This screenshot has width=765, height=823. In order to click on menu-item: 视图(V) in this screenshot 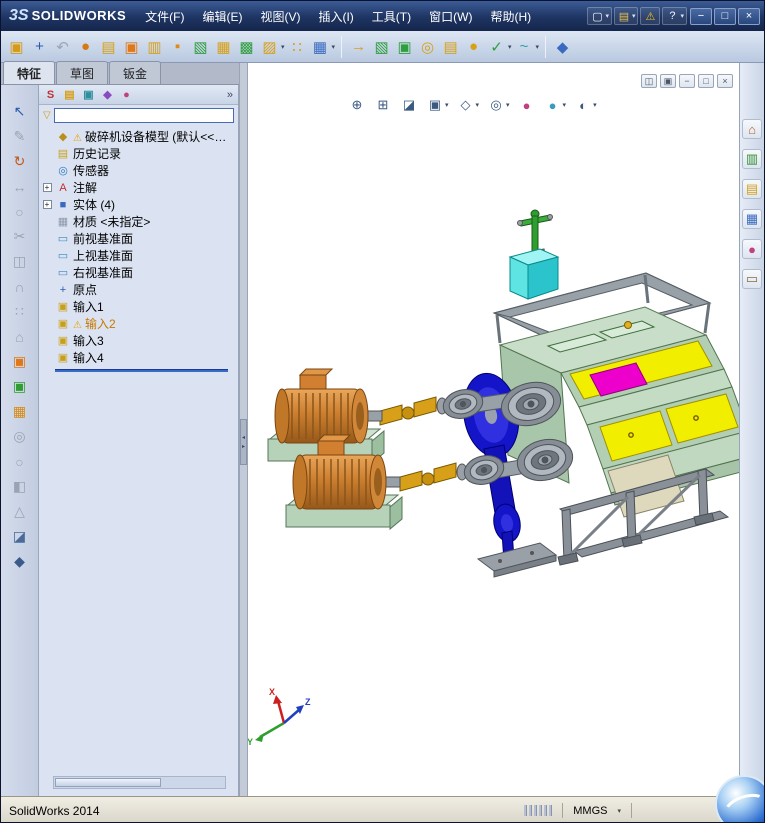, I will do `click(280, 16)`.